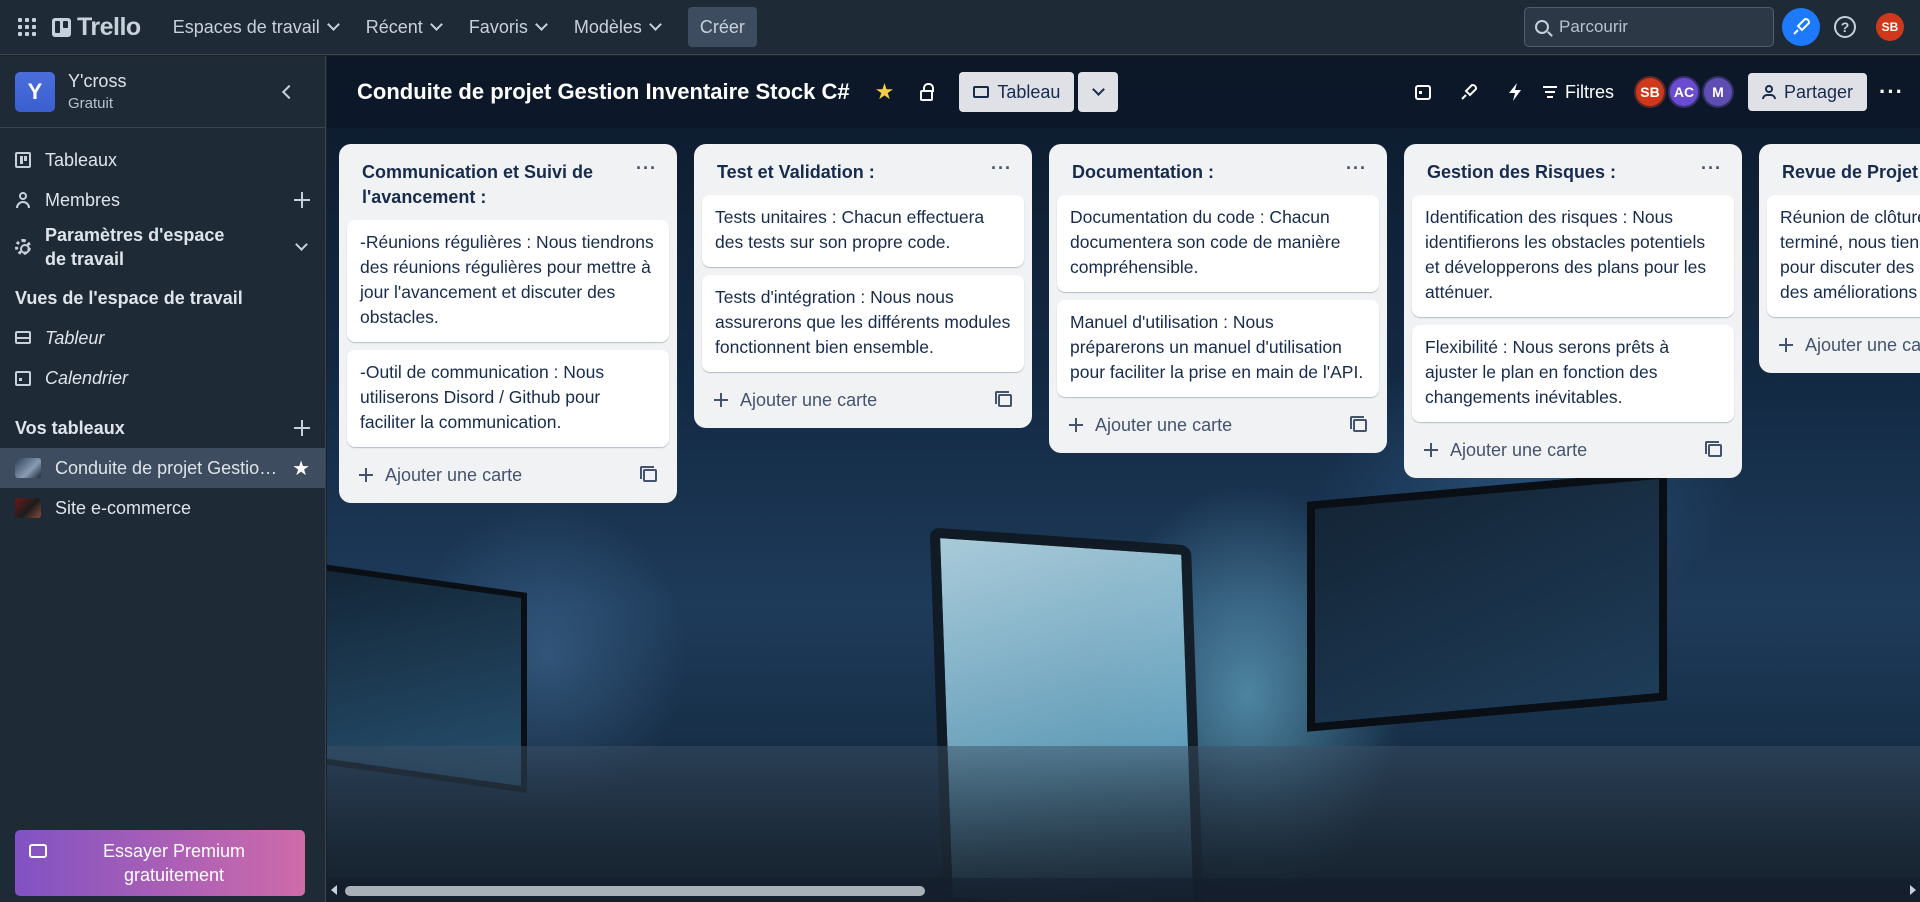  I want to click on list-title: Documentation :, so click(1207, 172).